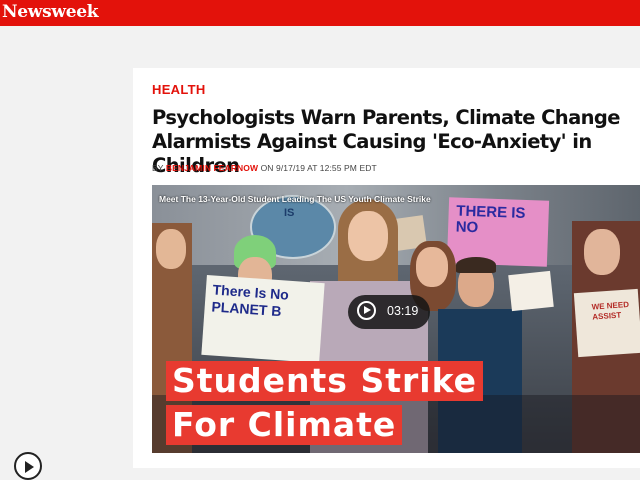 The image size is (640, 480). What do you see at coordinates (171, 249) in the screenshot?
I see `person-left-face` at bounding box center [171, 249].